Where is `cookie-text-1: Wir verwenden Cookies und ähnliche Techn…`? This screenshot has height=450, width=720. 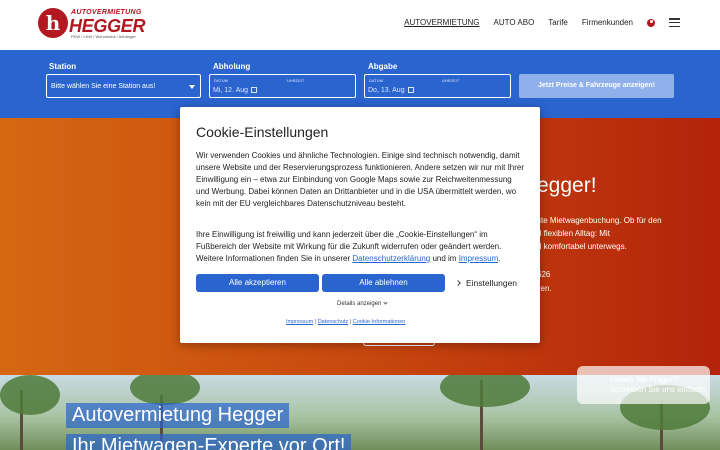 cookie-text-1: Wir verwenden Cookies und ähnliche Techn… is located at coordinates (360, 179).